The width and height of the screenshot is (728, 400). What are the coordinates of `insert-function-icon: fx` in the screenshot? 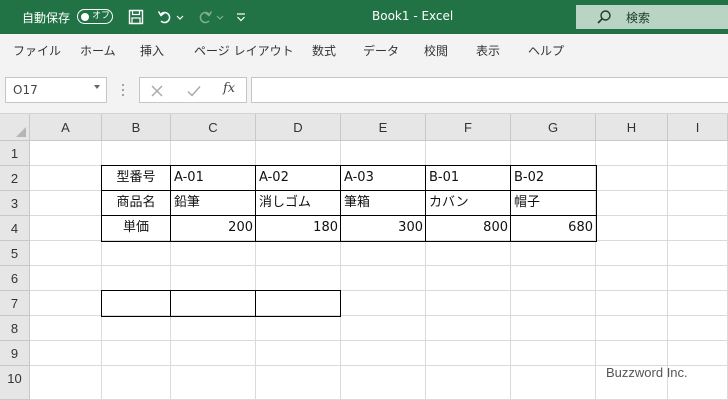 It's located at (229, 88).